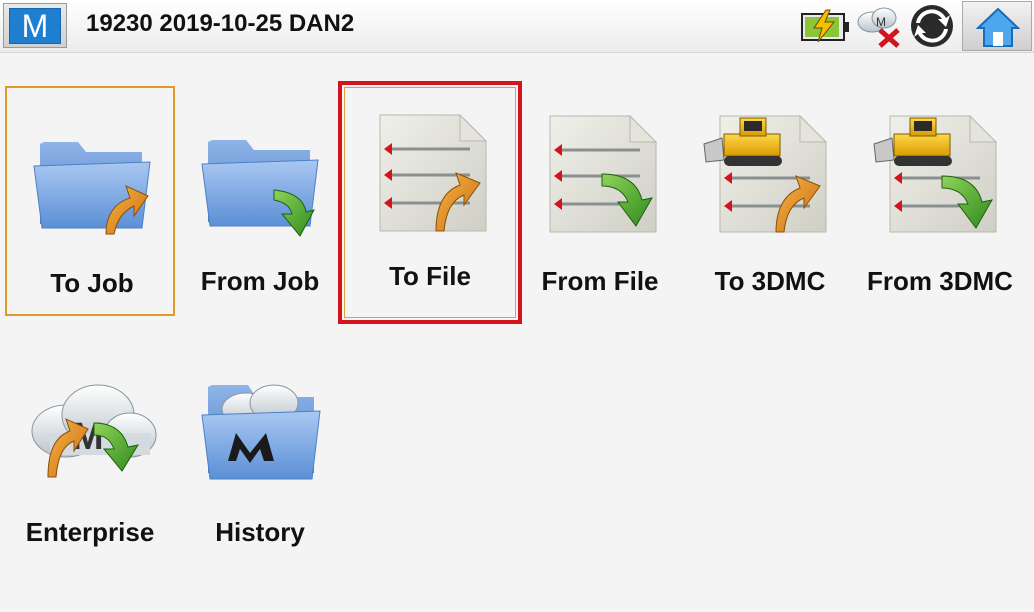 This screenshot has width=1034, height=612. What do you see at coordinates (260, 188) in the screenshot?
I see `folder-download-icon` at bounding box center [260, 188].